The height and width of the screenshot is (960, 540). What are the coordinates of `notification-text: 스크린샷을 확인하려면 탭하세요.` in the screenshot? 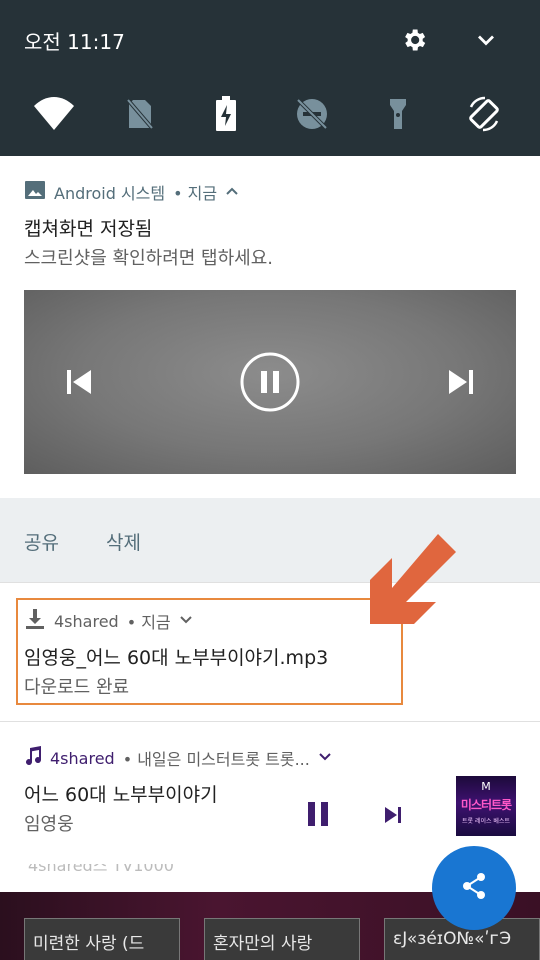 It's located at (148, 257).